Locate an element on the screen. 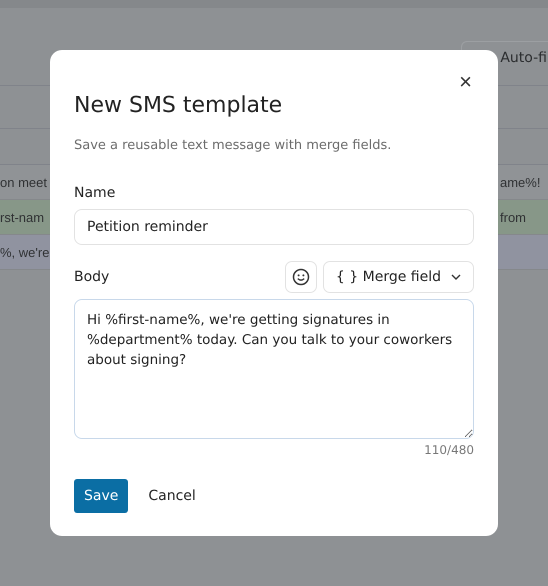 The image size is (548, 586). table-cell-text: from is located at coordinates (513, 217).